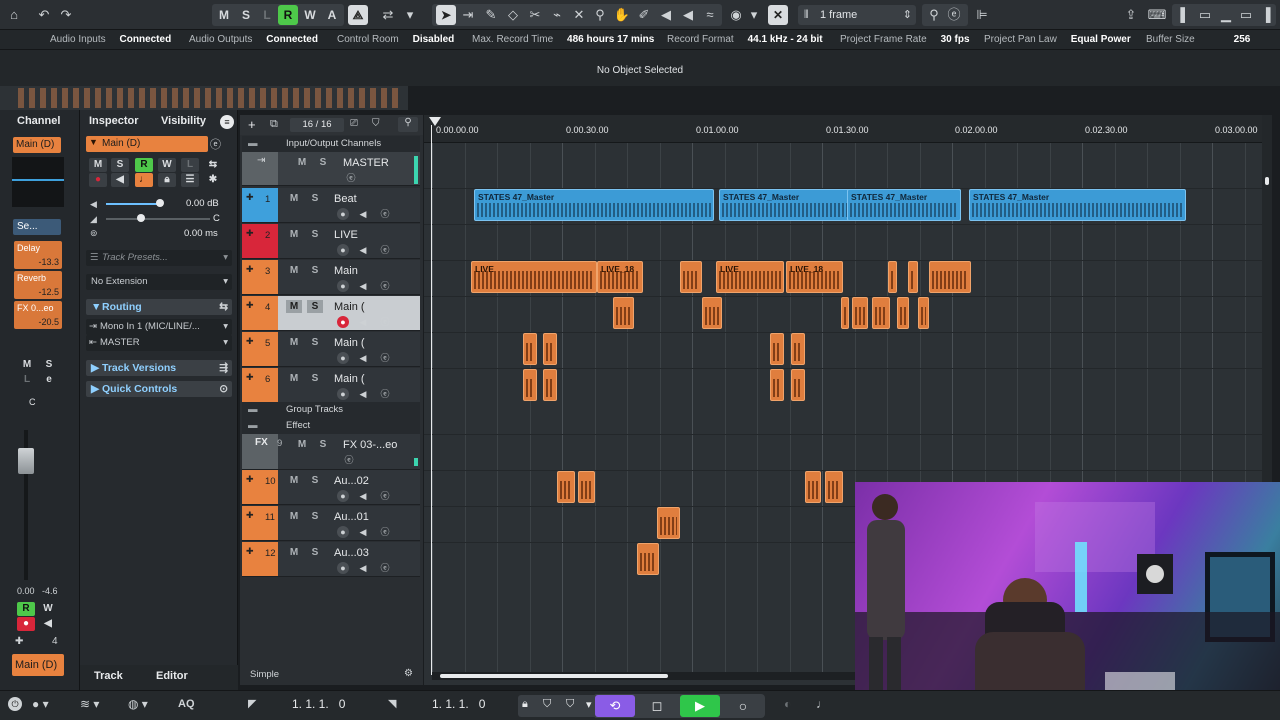 The image size is (1280, 720). Describe the element at coordinates (138, 704) in the screenshot. I see `metronome-icon: ◍ ▾` at that location.